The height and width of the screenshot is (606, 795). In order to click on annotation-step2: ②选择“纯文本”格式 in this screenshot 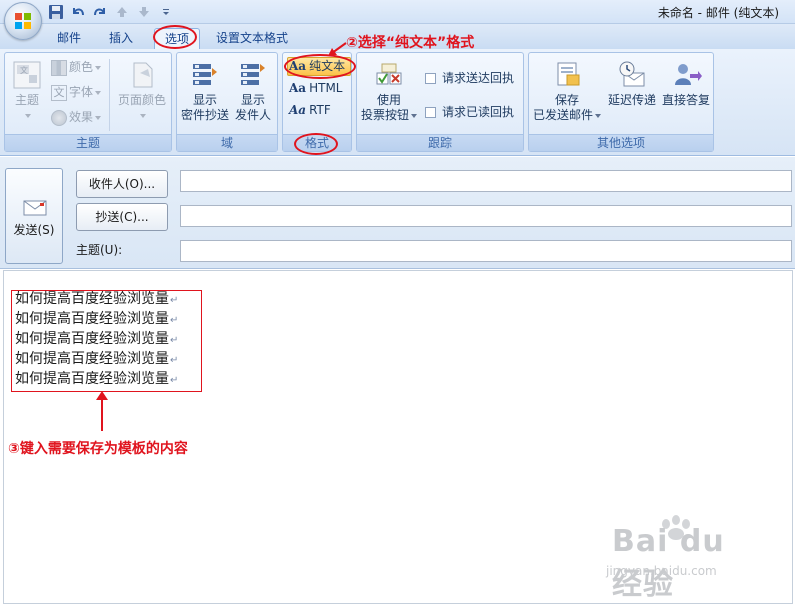, I will do `click(410, 43)`.